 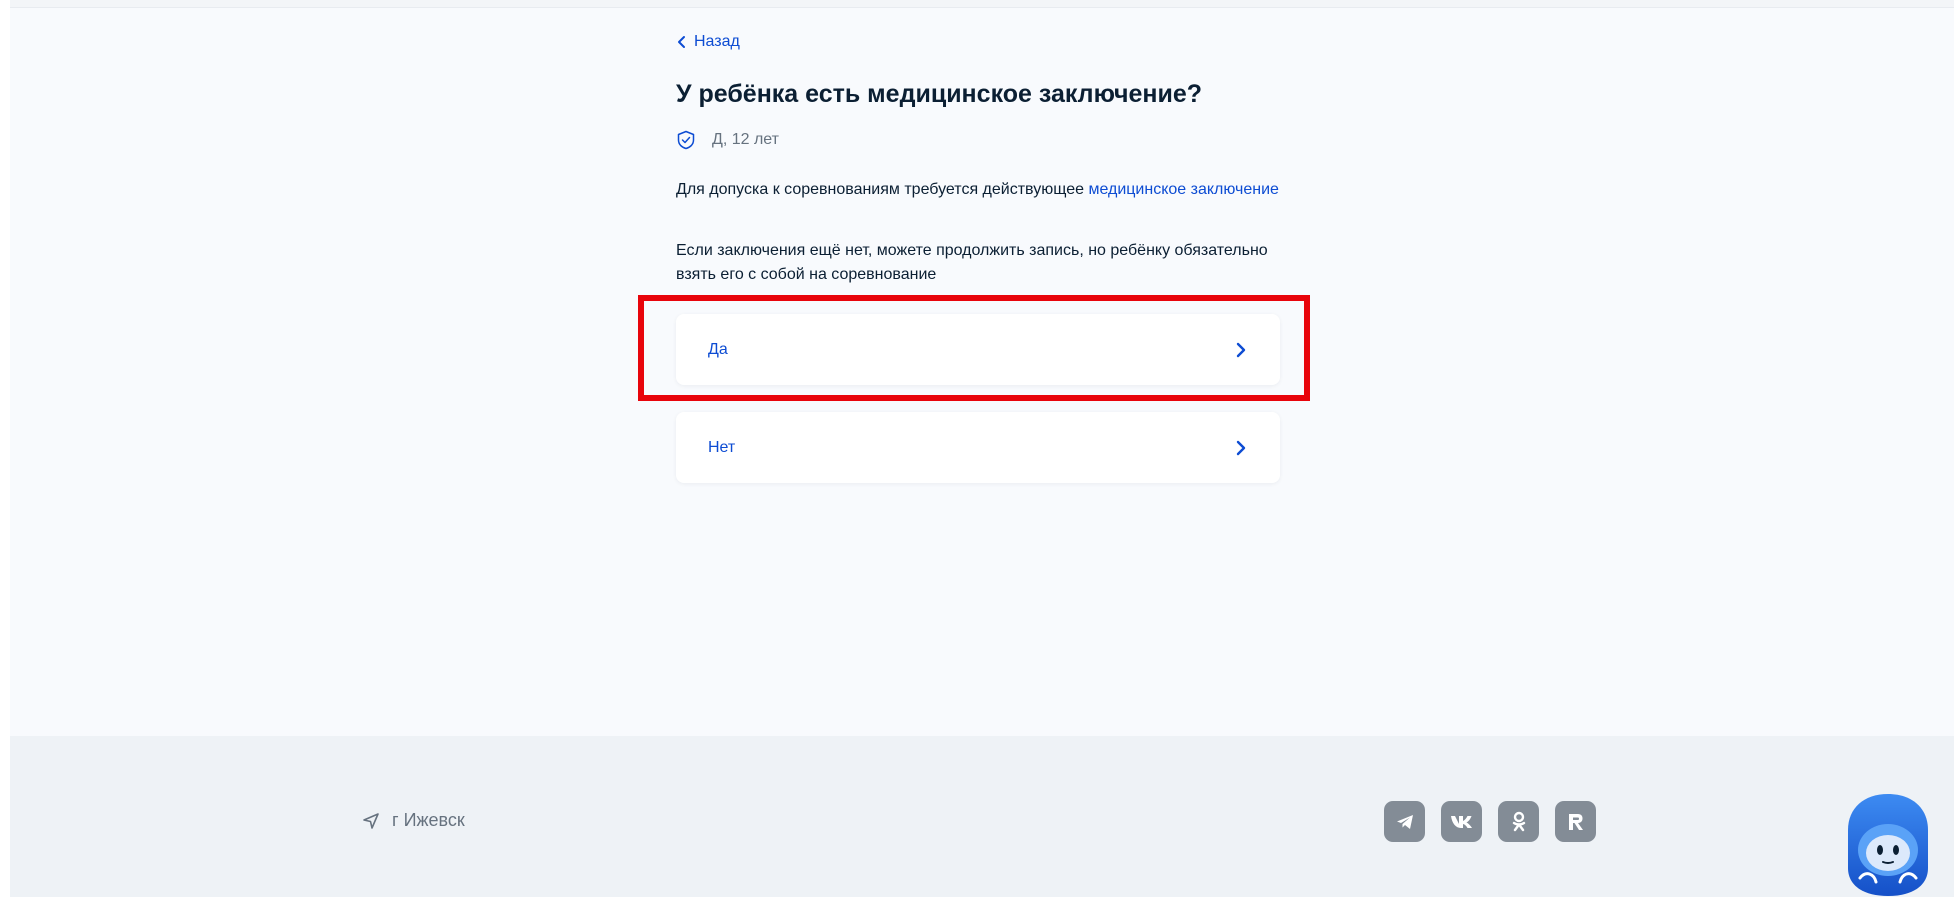 What do you see at coordinates (1404, 821) in the screenshot?
I see `telegram-icon` at bounding box center [1404, 821].